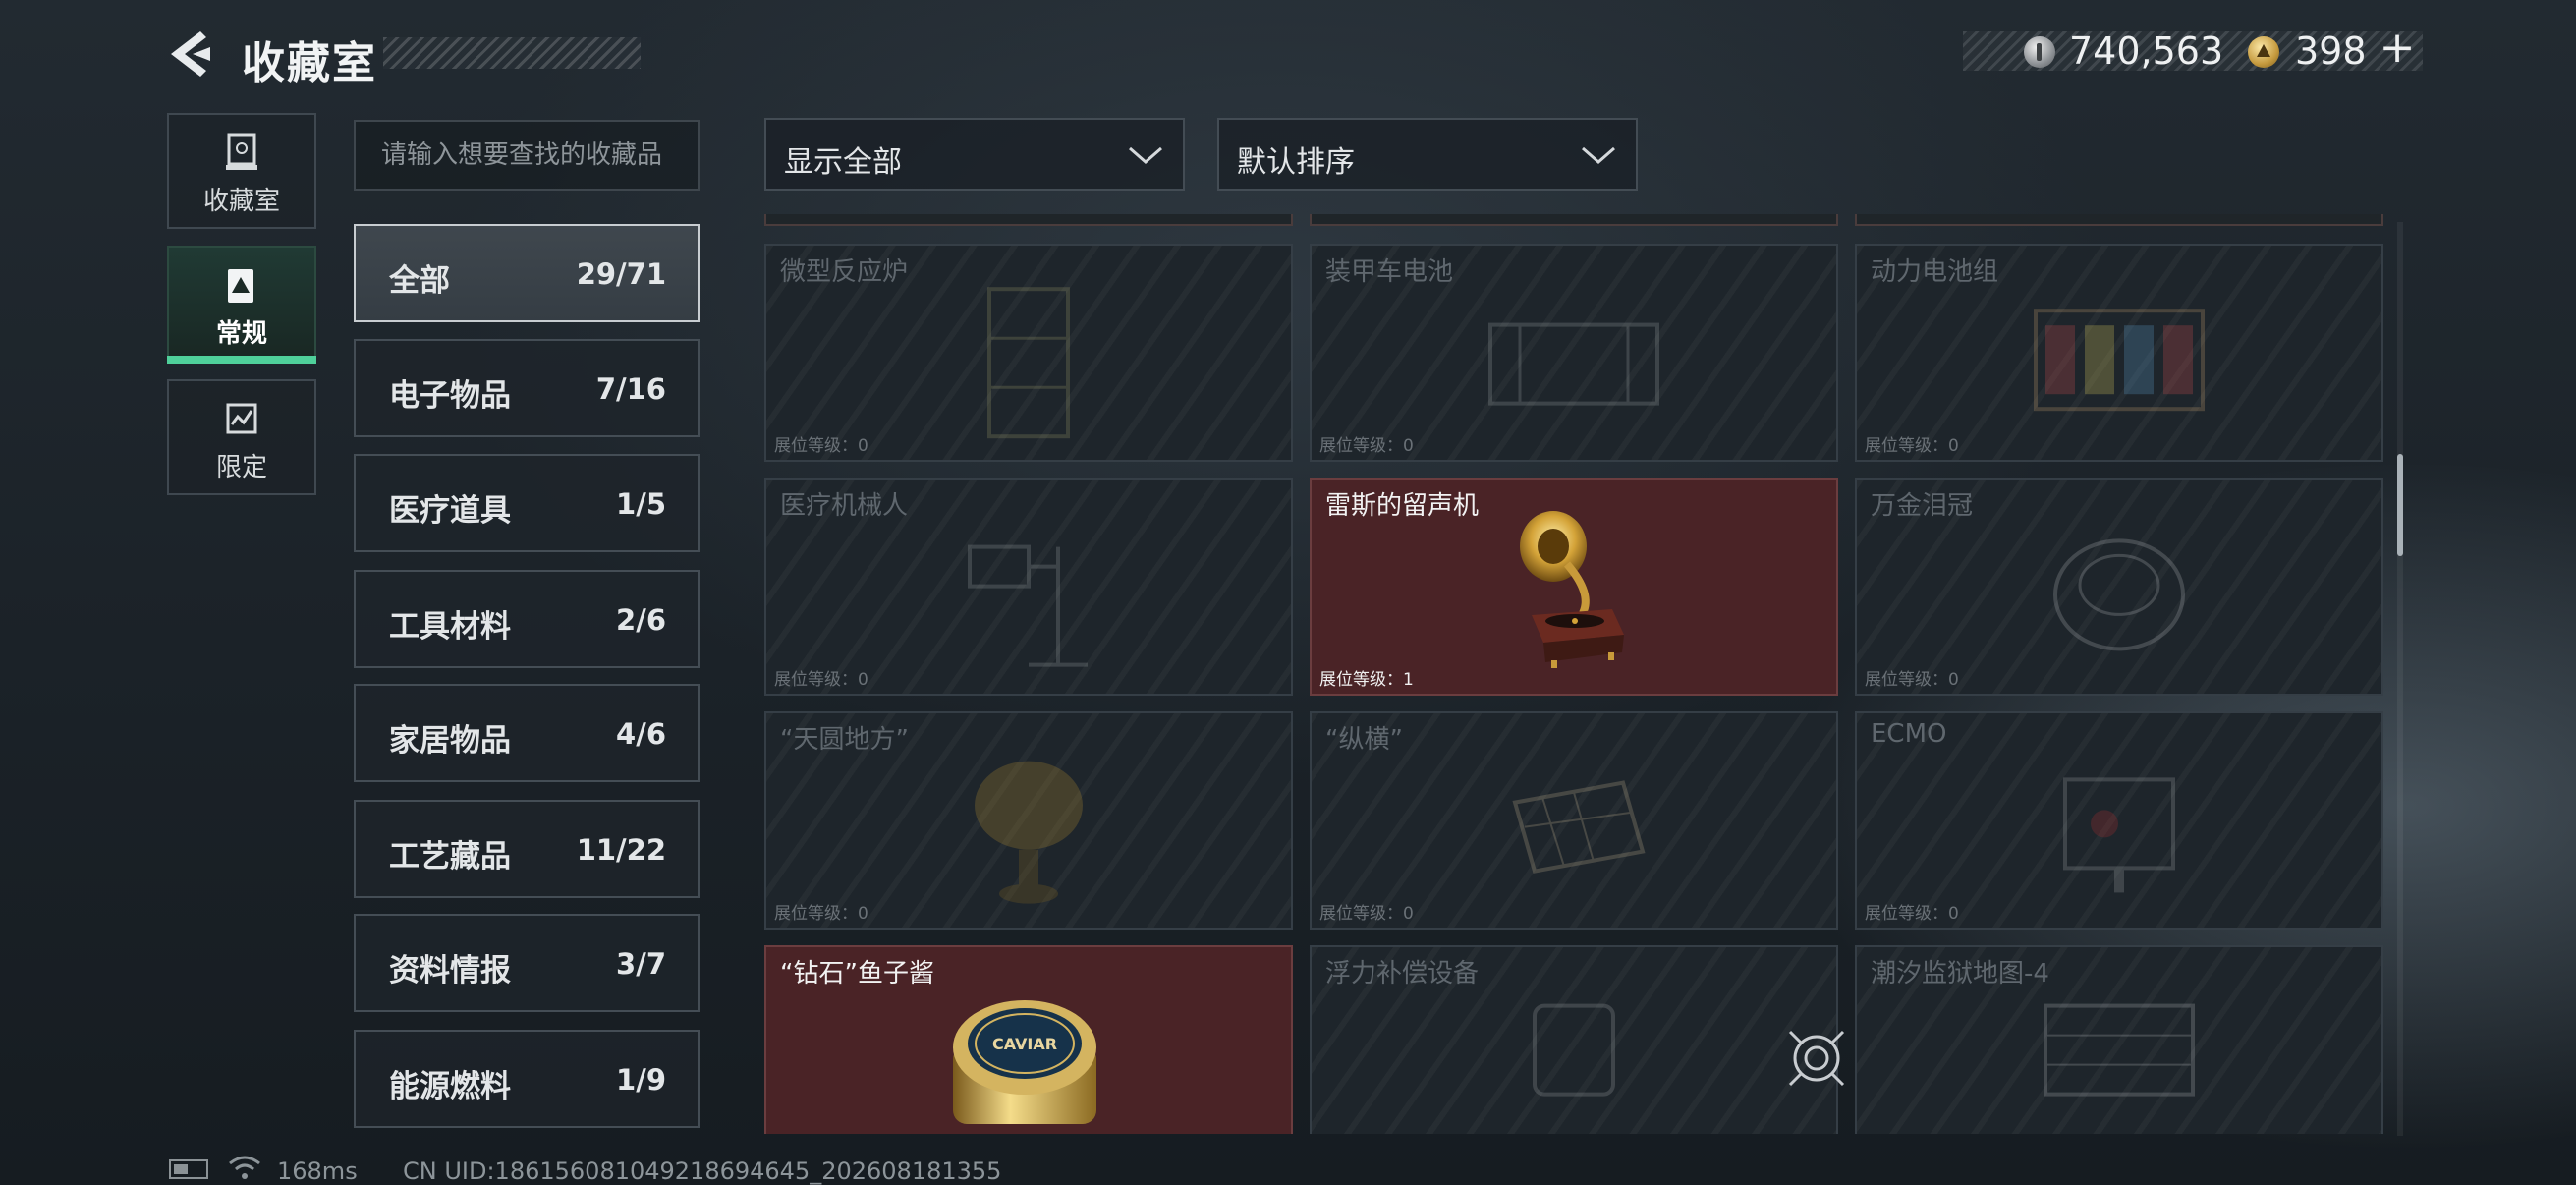 This screenshot has height=1185, width=2576. I want to click on category-crafts: 工艺藏品 11/22, so click(527, 849).